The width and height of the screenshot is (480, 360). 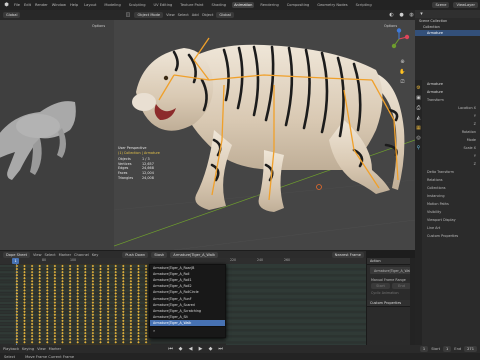 What do you see at coordinates (451, 132) in the screenshot?
I see `prop-rotation: Rotation` at bounding box center [451, 132].